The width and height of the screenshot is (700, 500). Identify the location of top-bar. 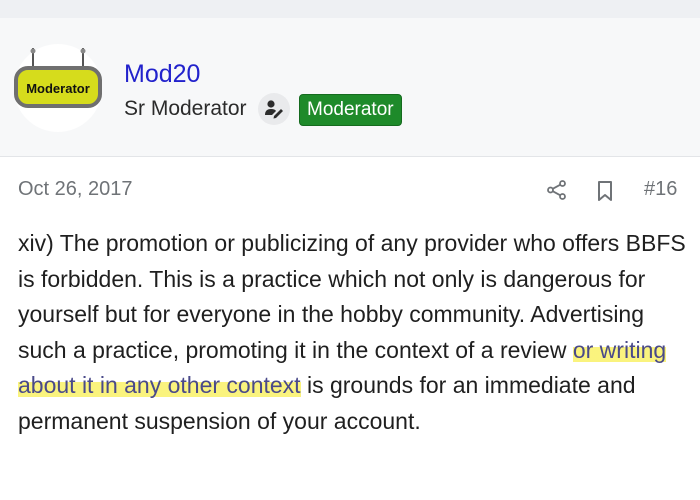
(350, 9).